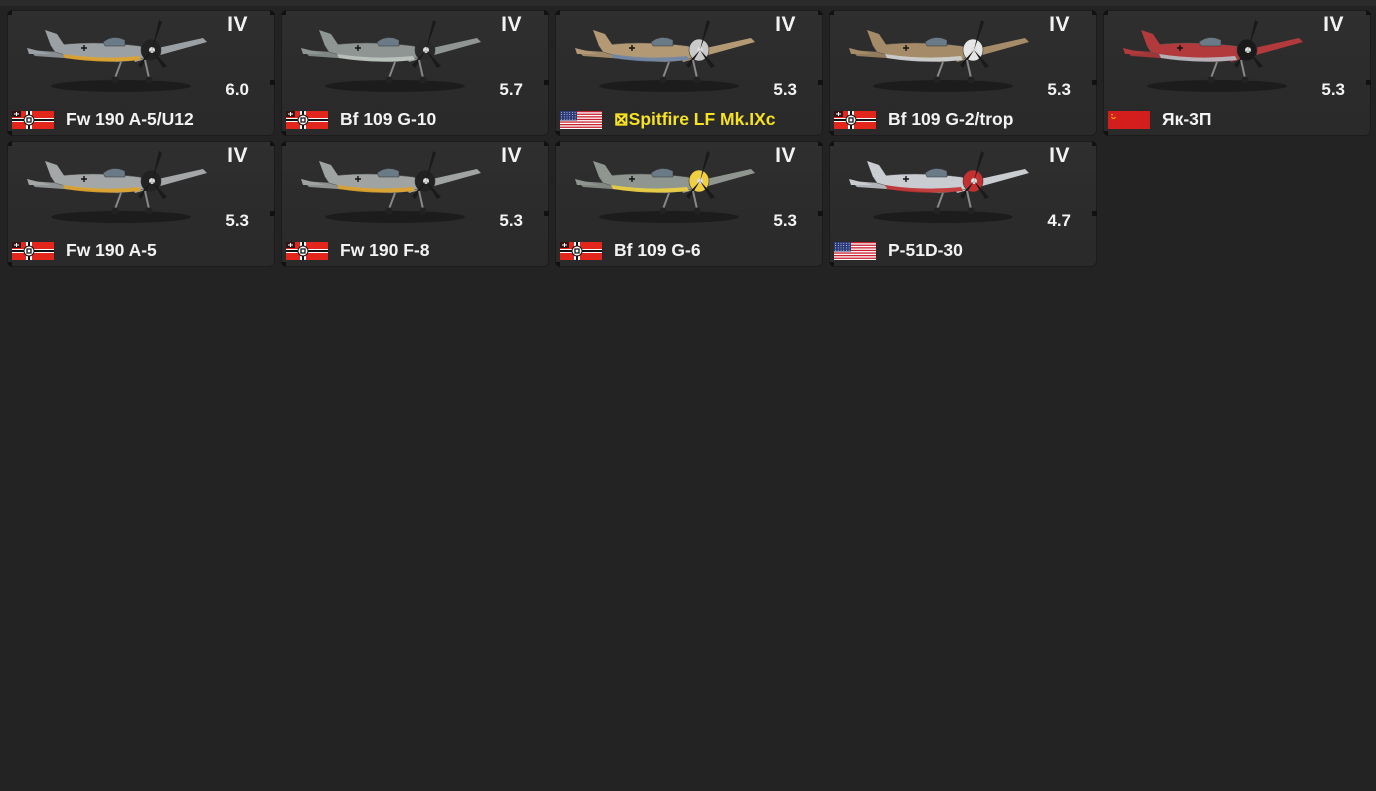 This screenshot has height=791, width=1376. Describe the element at coordinates (951, 119) in the screenshot. I see `vehicle-name: Bf 109 G-2/trop` at that location.